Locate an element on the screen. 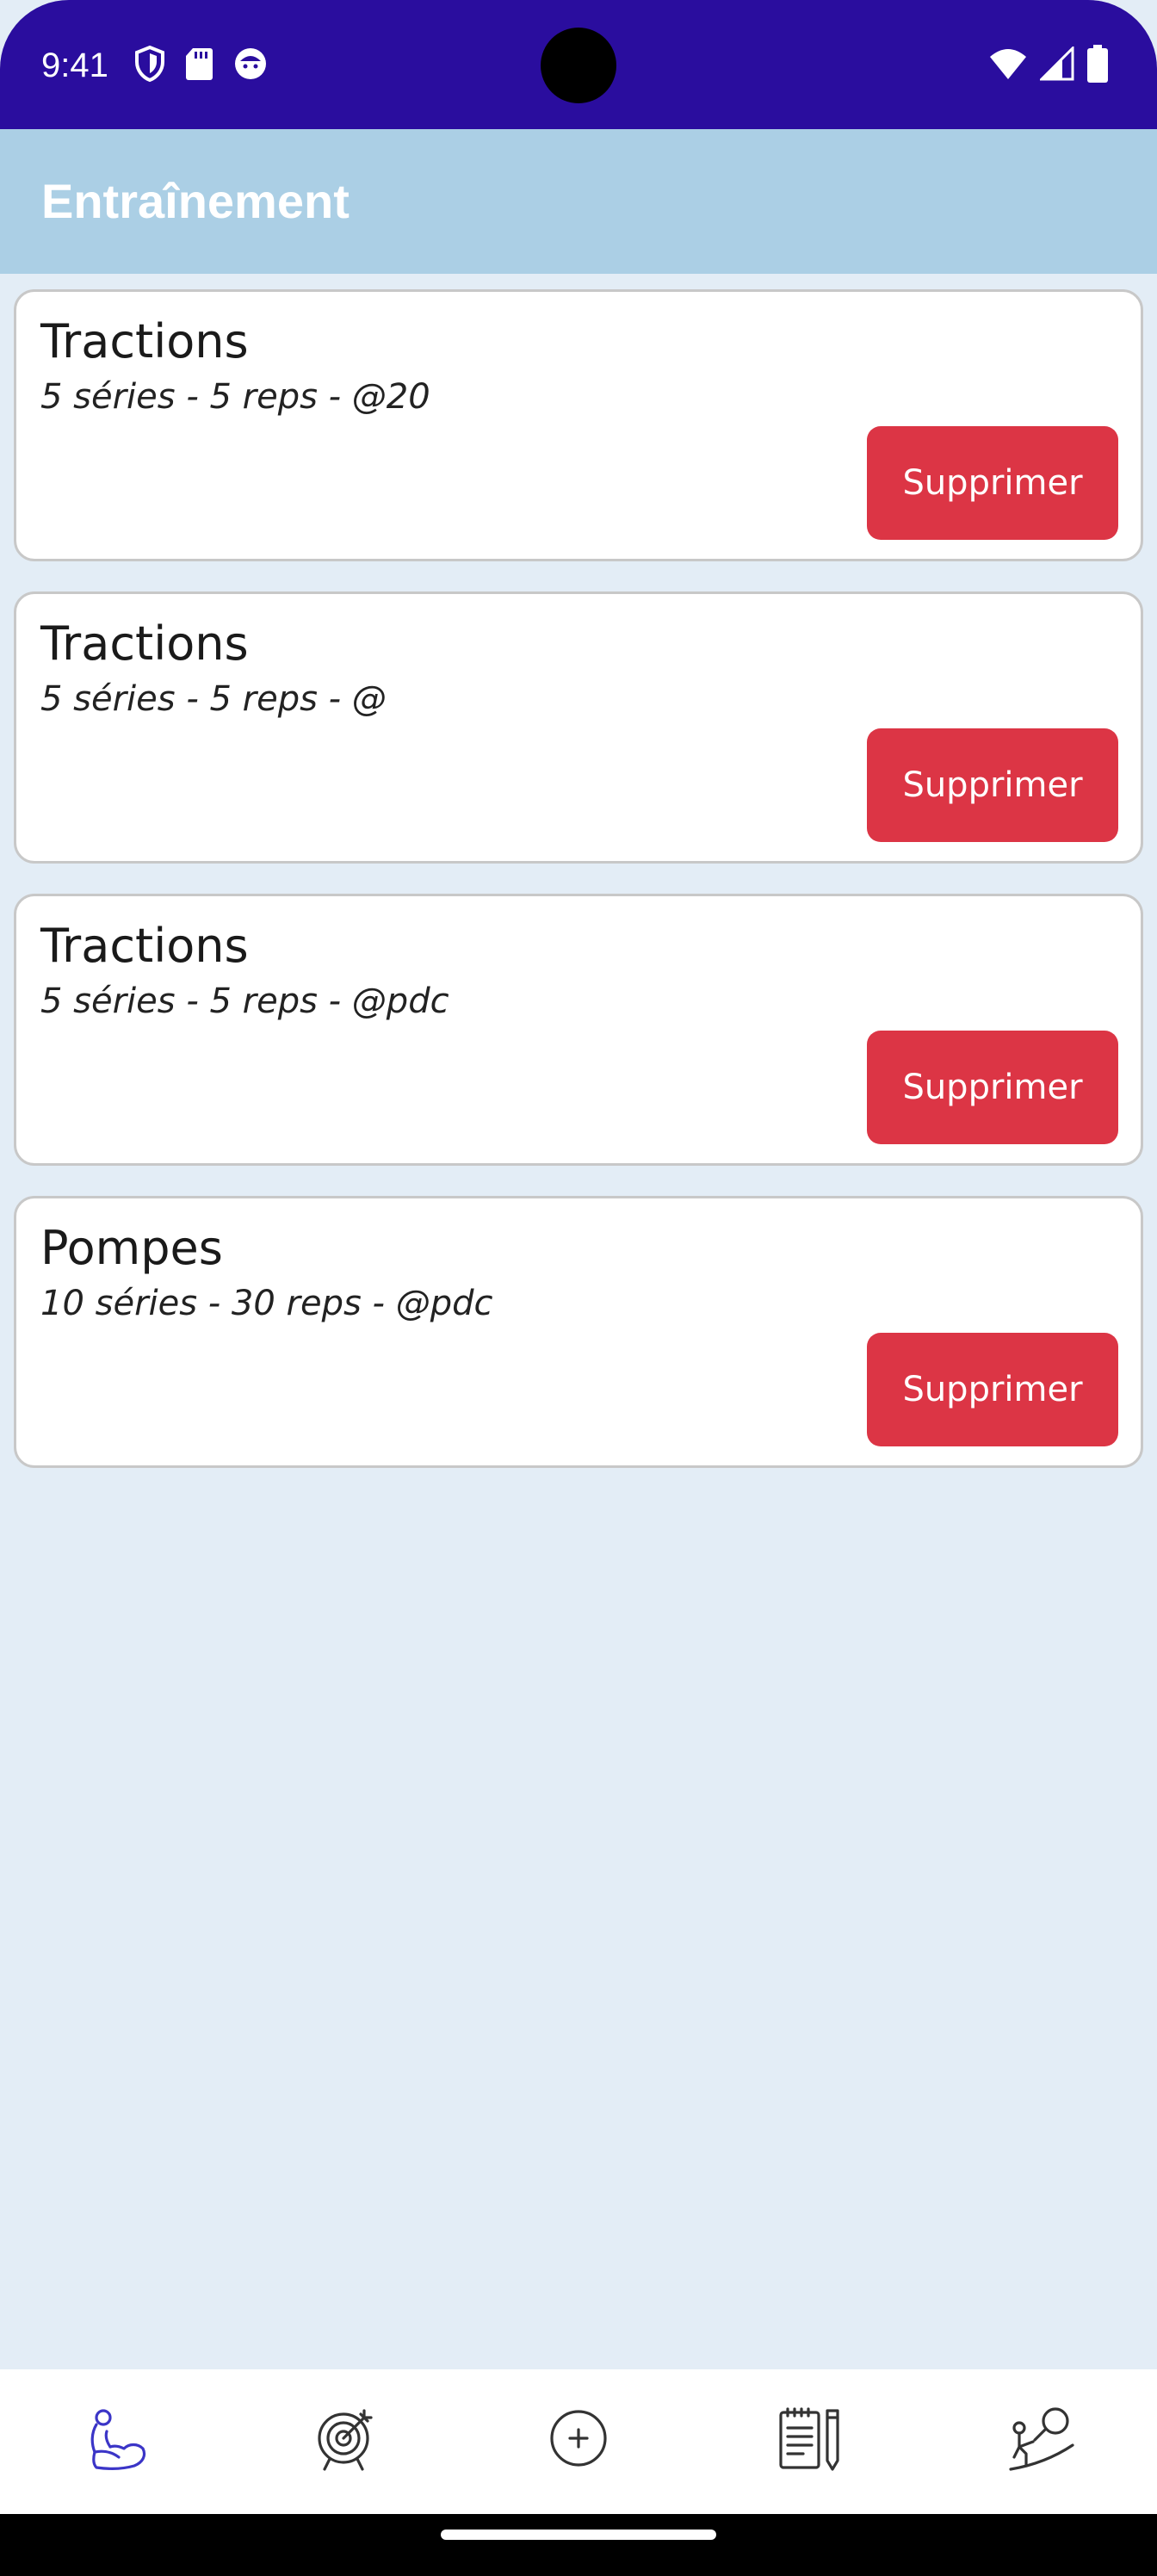 This screenshot has height=2576, width=1157. signal-icon is located at coordinates (1056, 64).